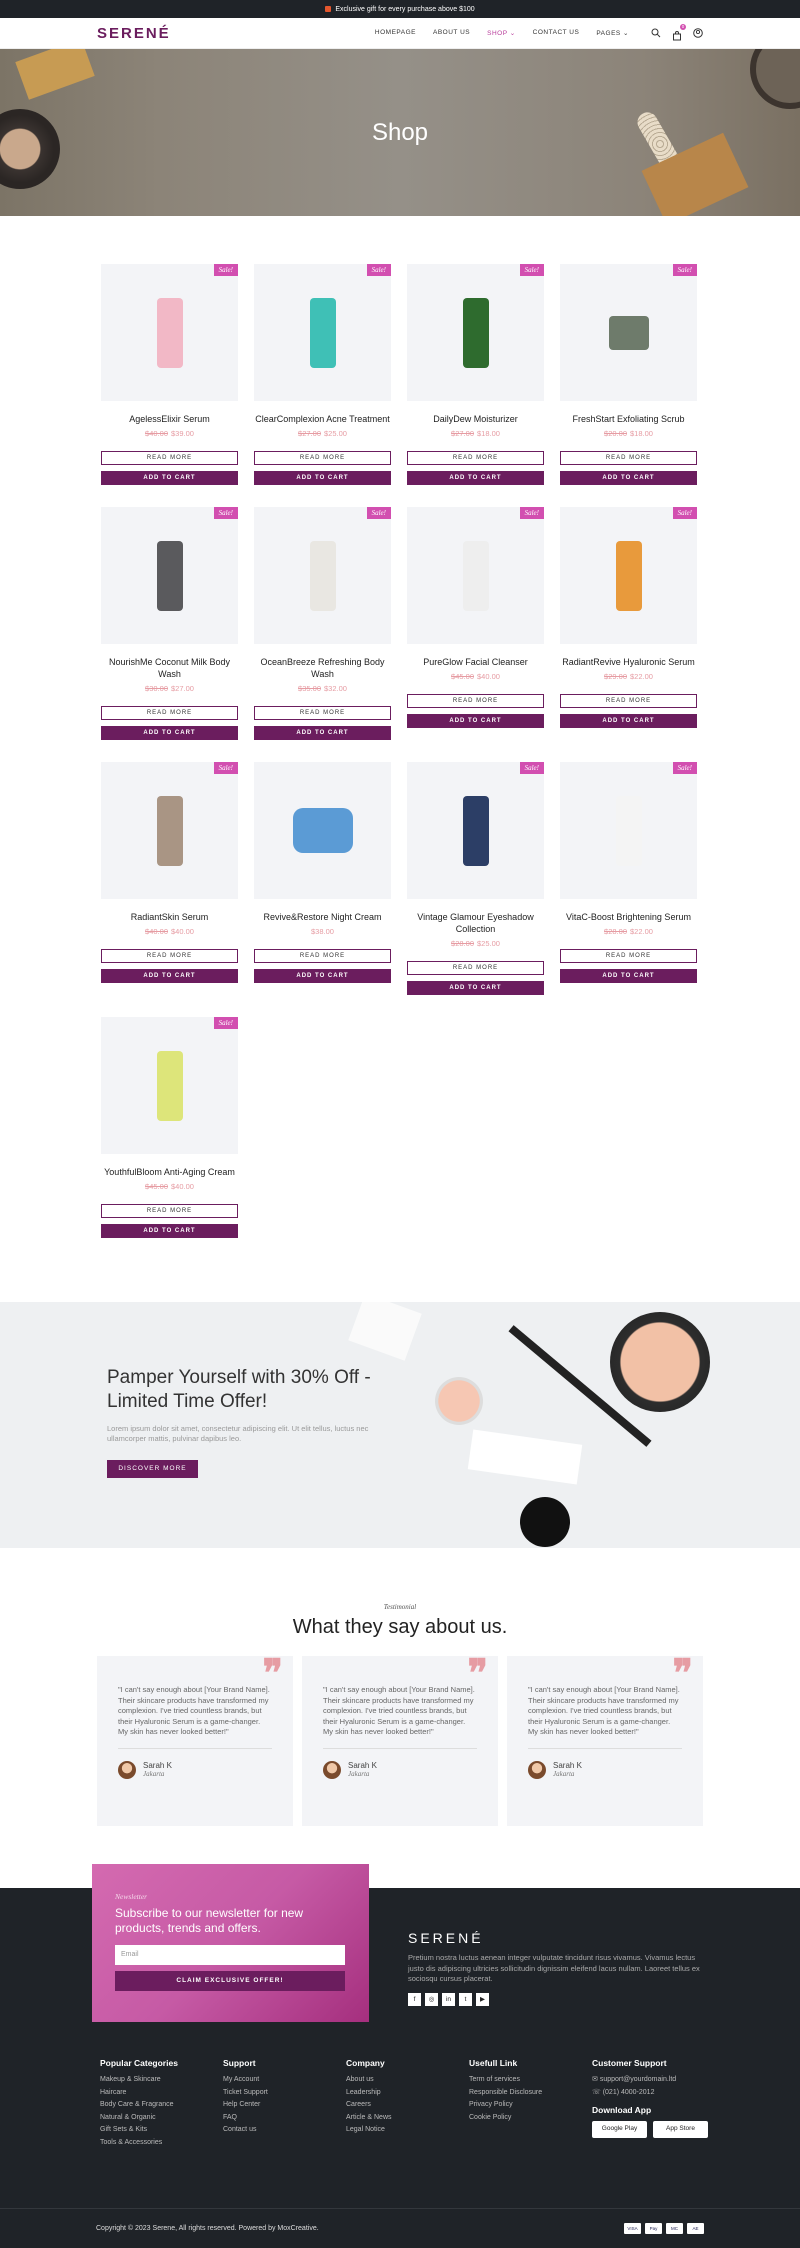 The height and width of the screenshot is (2248, 800). I want to click on nav-item: CONTACT US, so click(556, 33).